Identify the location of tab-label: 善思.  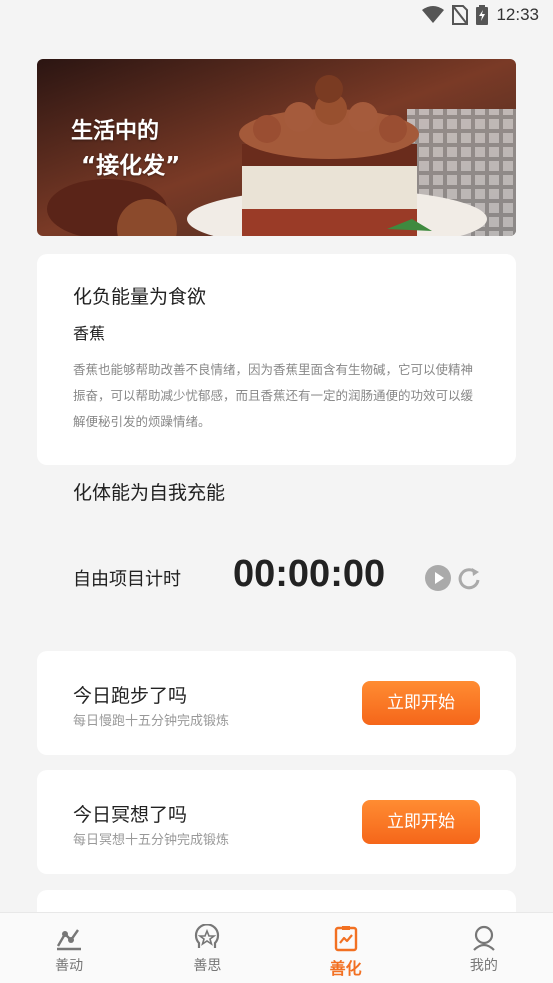
(207, 966).